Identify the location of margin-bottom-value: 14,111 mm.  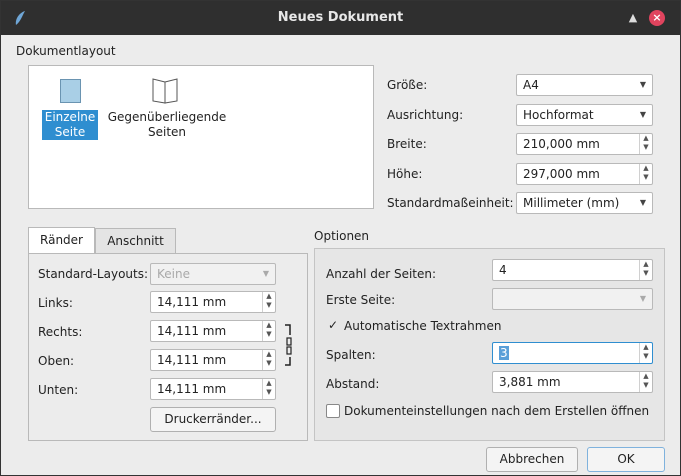
(192, 389).